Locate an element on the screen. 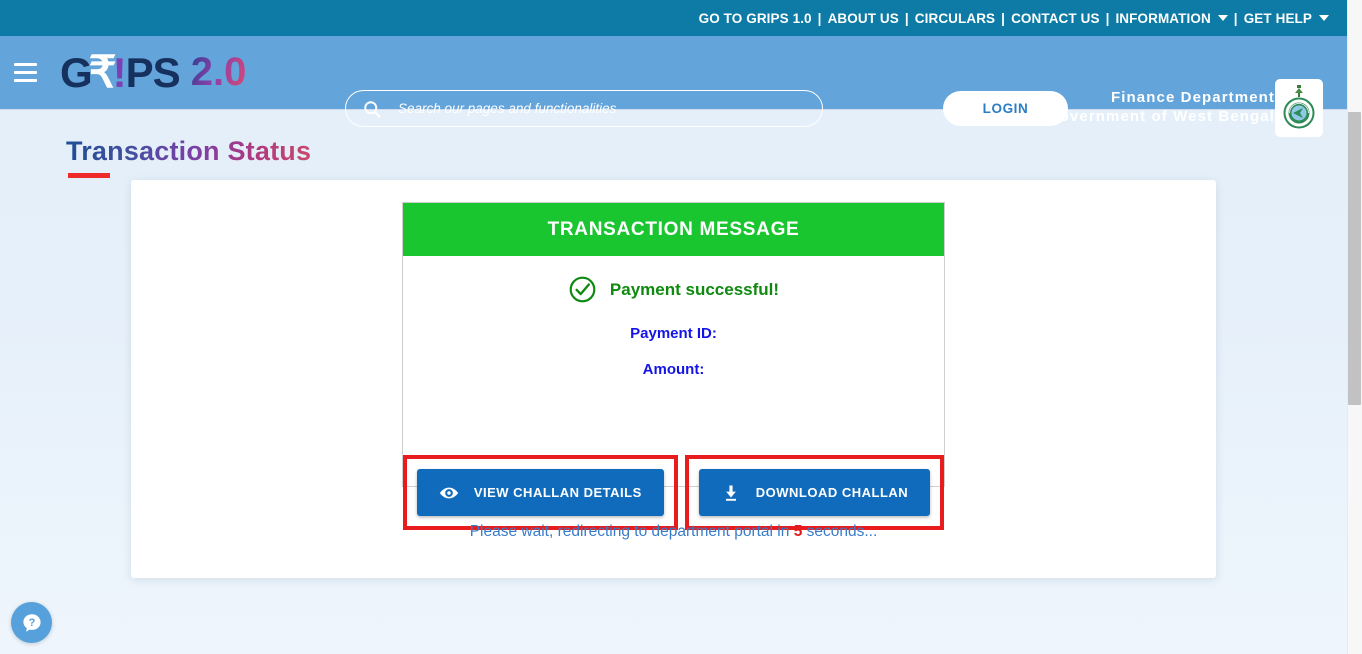 The width and height of the screenshot is (1362, 654). topnav-item-get-help: GET HELP is located at coordinates (1286, 18).